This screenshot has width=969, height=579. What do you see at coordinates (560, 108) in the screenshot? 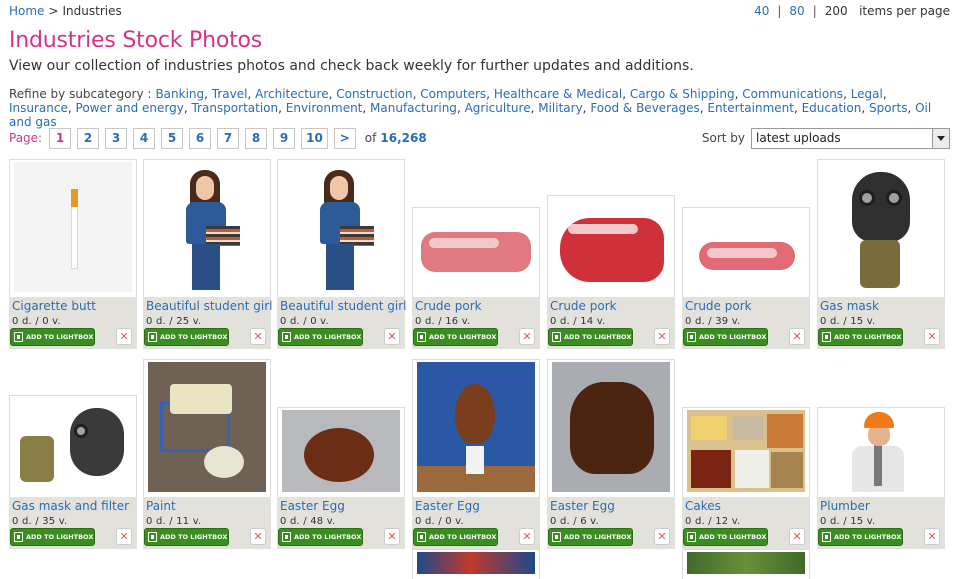
I see `subcategory-link: Military` at bounding box center [560, 108].